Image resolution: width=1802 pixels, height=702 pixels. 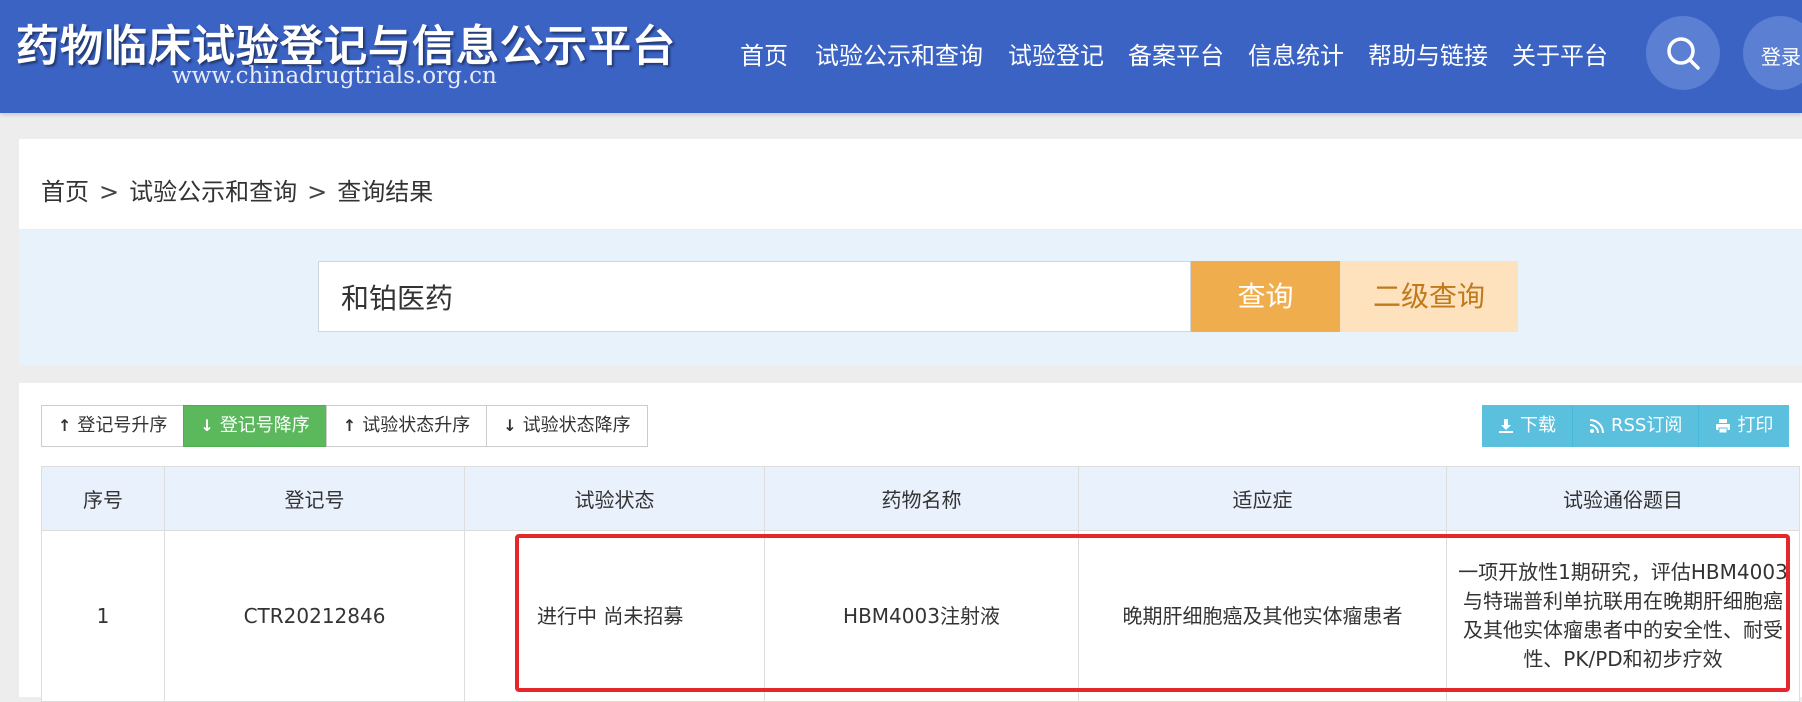 I want to click on nav-item-about: 关于平台, so click(x=1560, y=53).